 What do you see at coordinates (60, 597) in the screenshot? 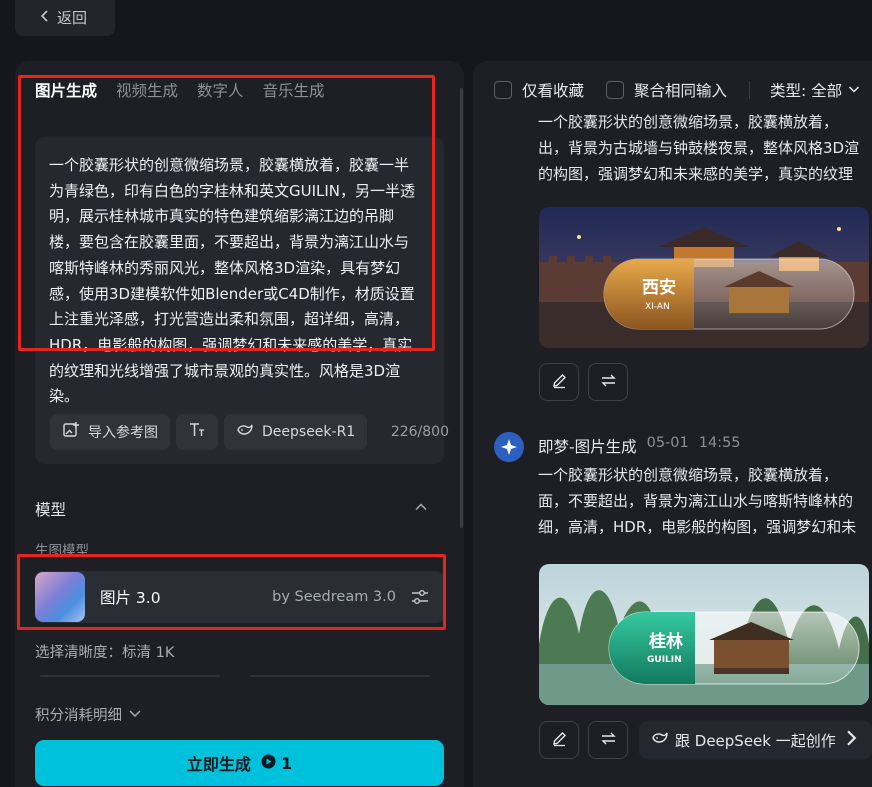
I see `model-thumbnail` at bounding box center [60, 597].